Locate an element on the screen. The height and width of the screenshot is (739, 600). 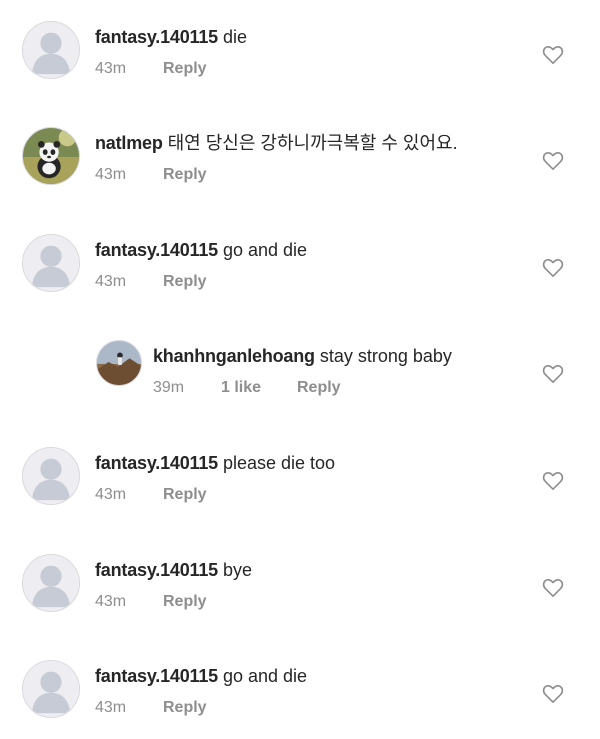
like-count: 1 like is located at coordinates (259, 388).